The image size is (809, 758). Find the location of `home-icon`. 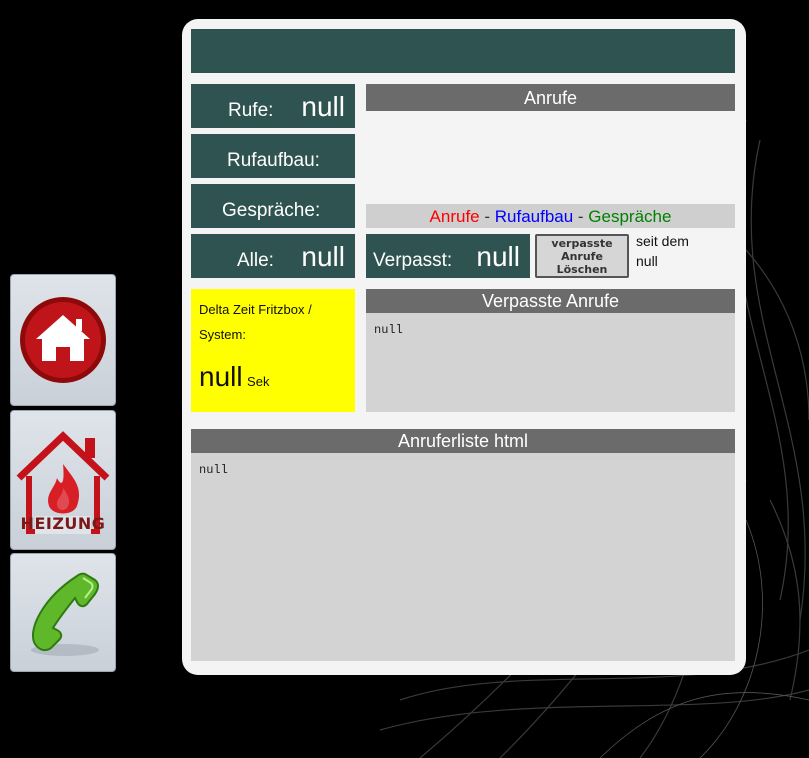

home-icon is located at coordinates (63, 340).